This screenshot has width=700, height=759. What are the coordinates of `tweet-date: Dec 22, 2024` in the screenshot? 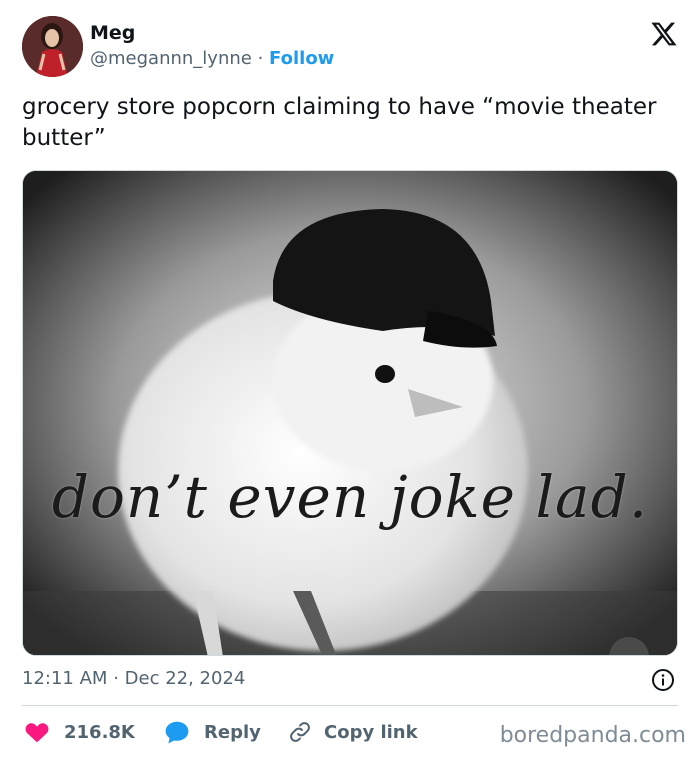 It's located at (185, 678).